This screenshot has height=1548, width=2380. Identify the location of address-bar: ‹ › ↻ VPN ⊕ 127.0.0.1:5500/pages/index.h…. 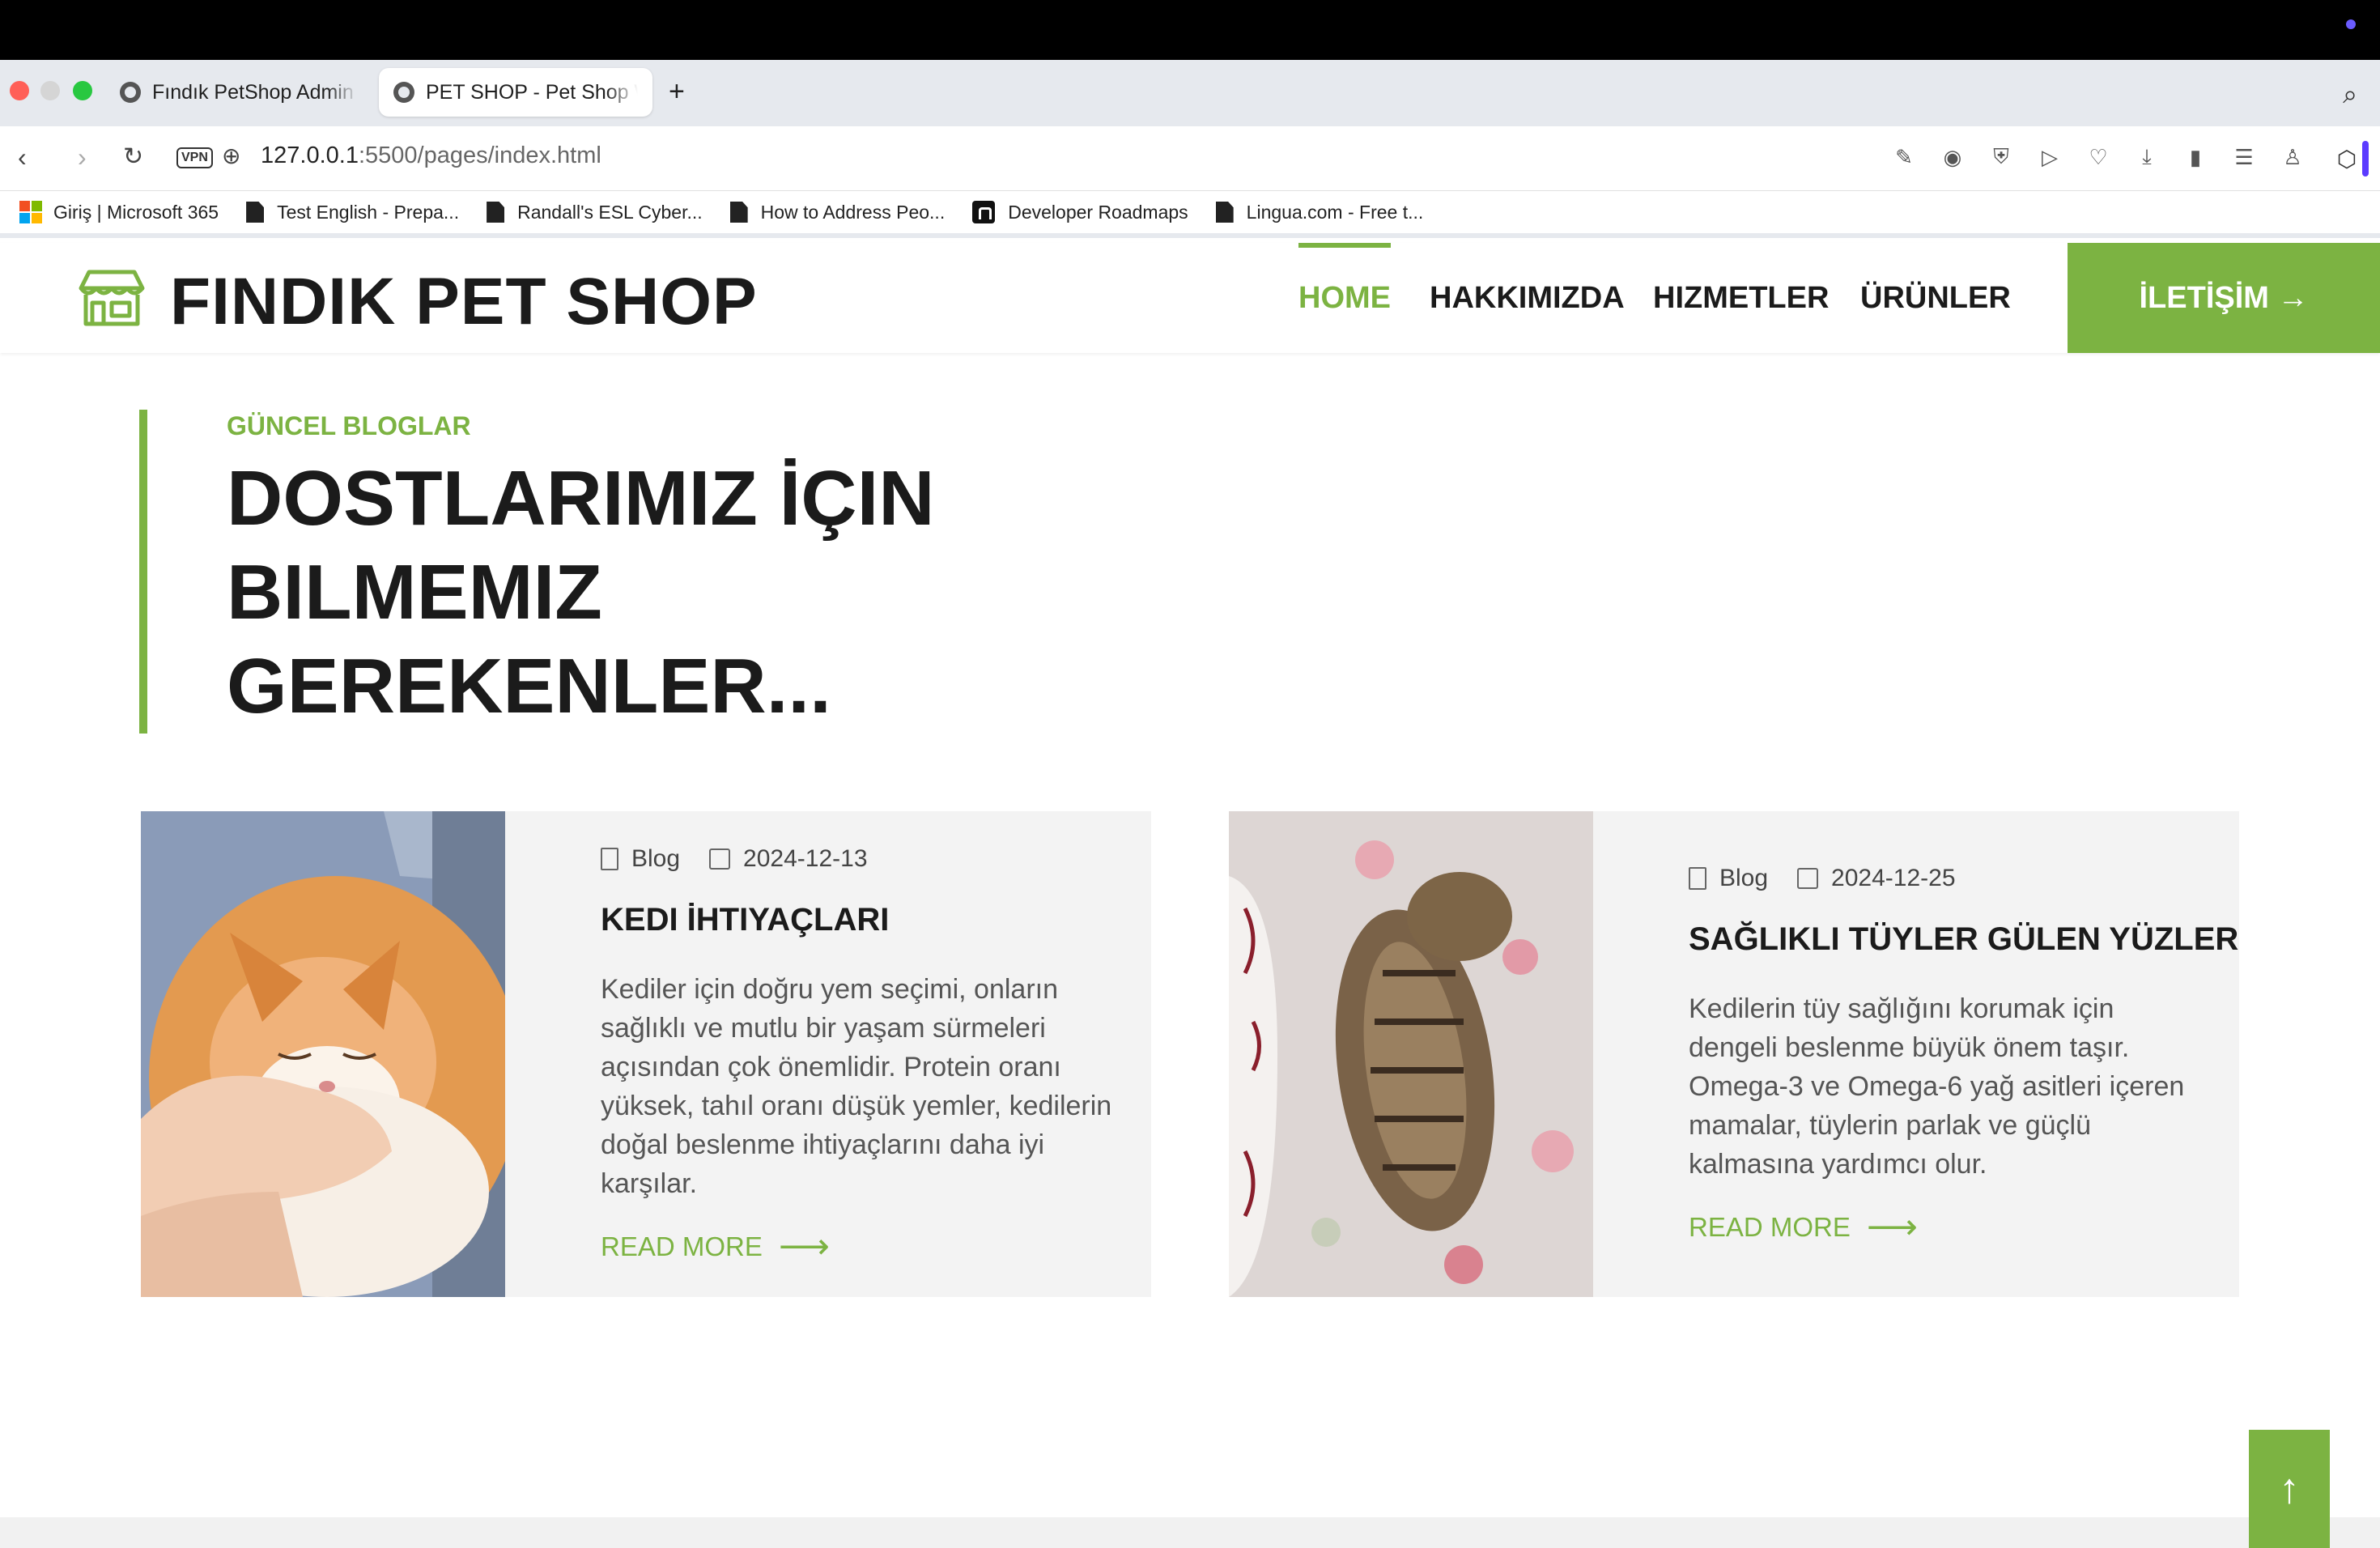
(1190, 158).